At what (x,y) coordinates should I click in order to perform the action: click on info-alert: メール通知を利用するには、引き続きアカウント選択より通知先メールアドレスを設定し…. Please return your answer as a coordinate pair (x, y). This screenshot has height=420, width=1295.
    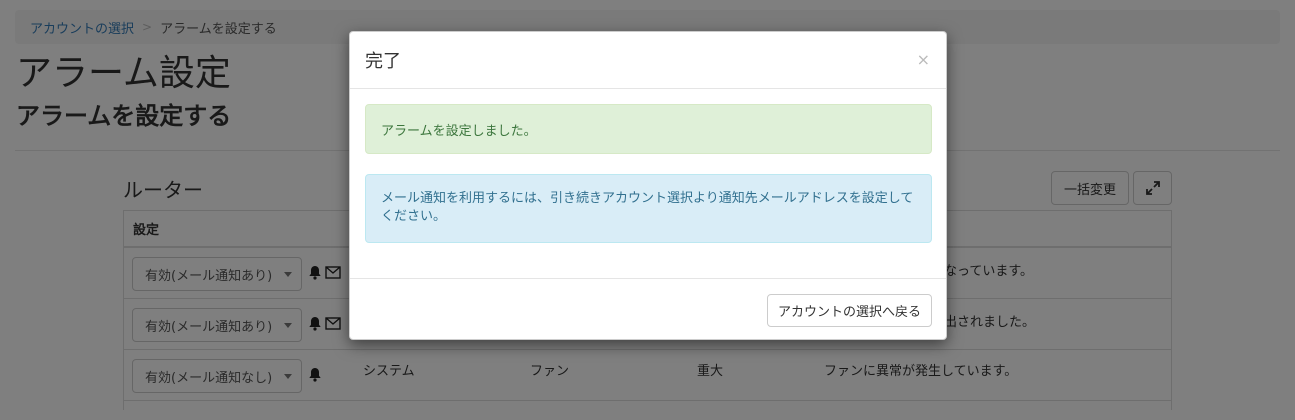
    Looking at the image, I should click on (648, 208).